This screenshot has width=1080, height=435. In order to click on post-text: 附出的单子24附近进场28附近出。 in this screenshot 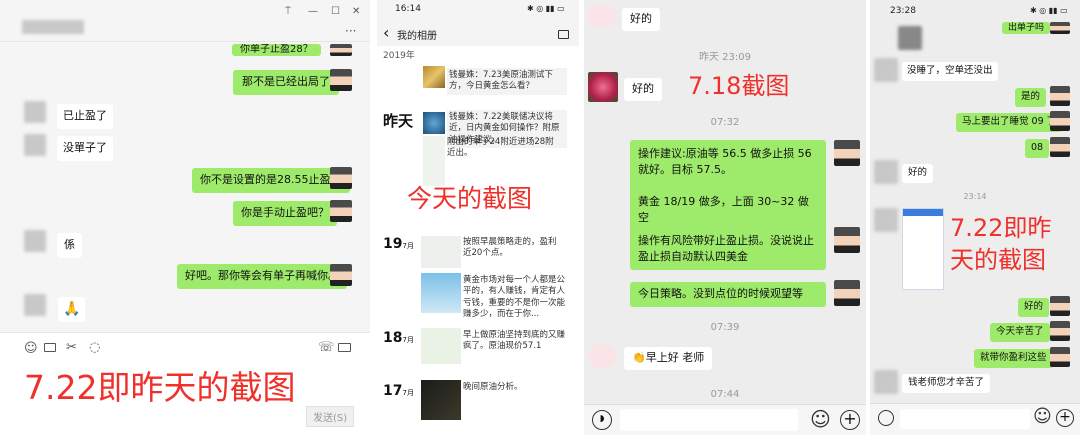, I will do `click(503, 148)`.